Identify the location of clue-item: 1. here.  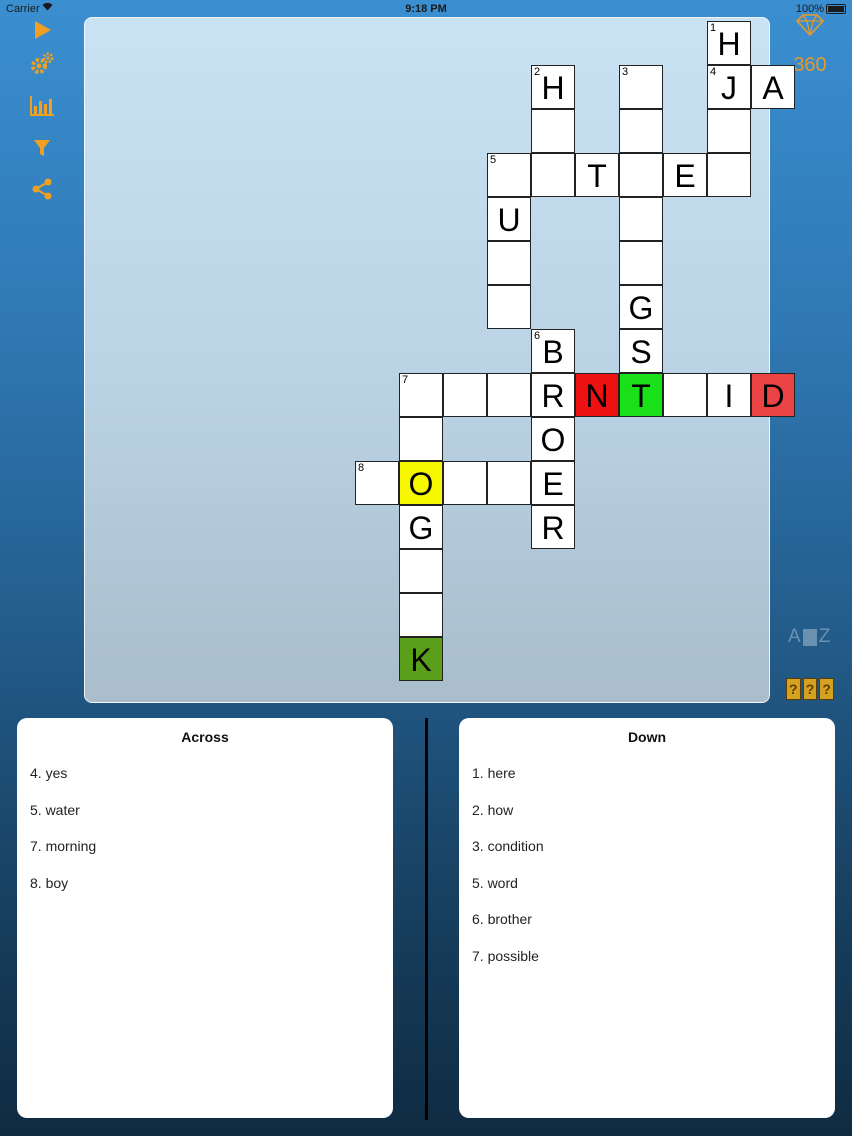
(508, 783).